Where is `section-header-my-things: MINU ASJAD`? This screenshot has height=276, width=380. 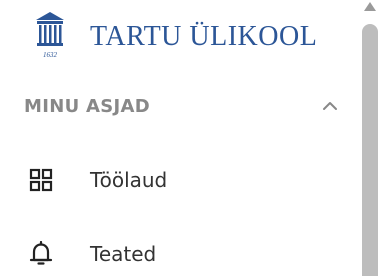
section-header-my-things: MINU ASJAD is located at coordinates (182, 106).